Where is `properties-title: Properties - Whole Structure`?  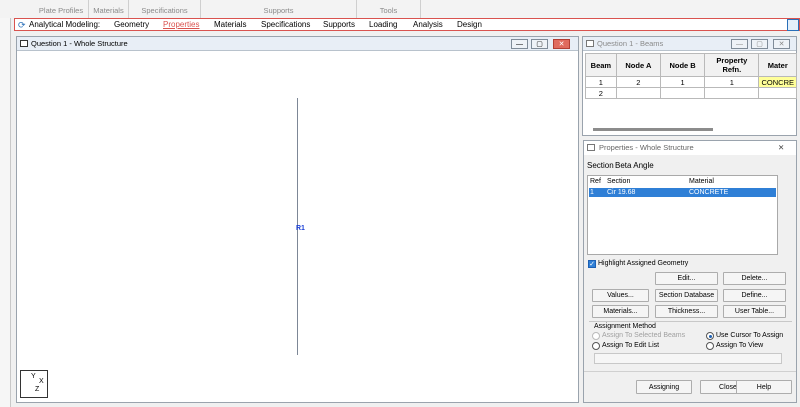
properties-title: Properties - Whole Structure is located at coordinates (646, 147).